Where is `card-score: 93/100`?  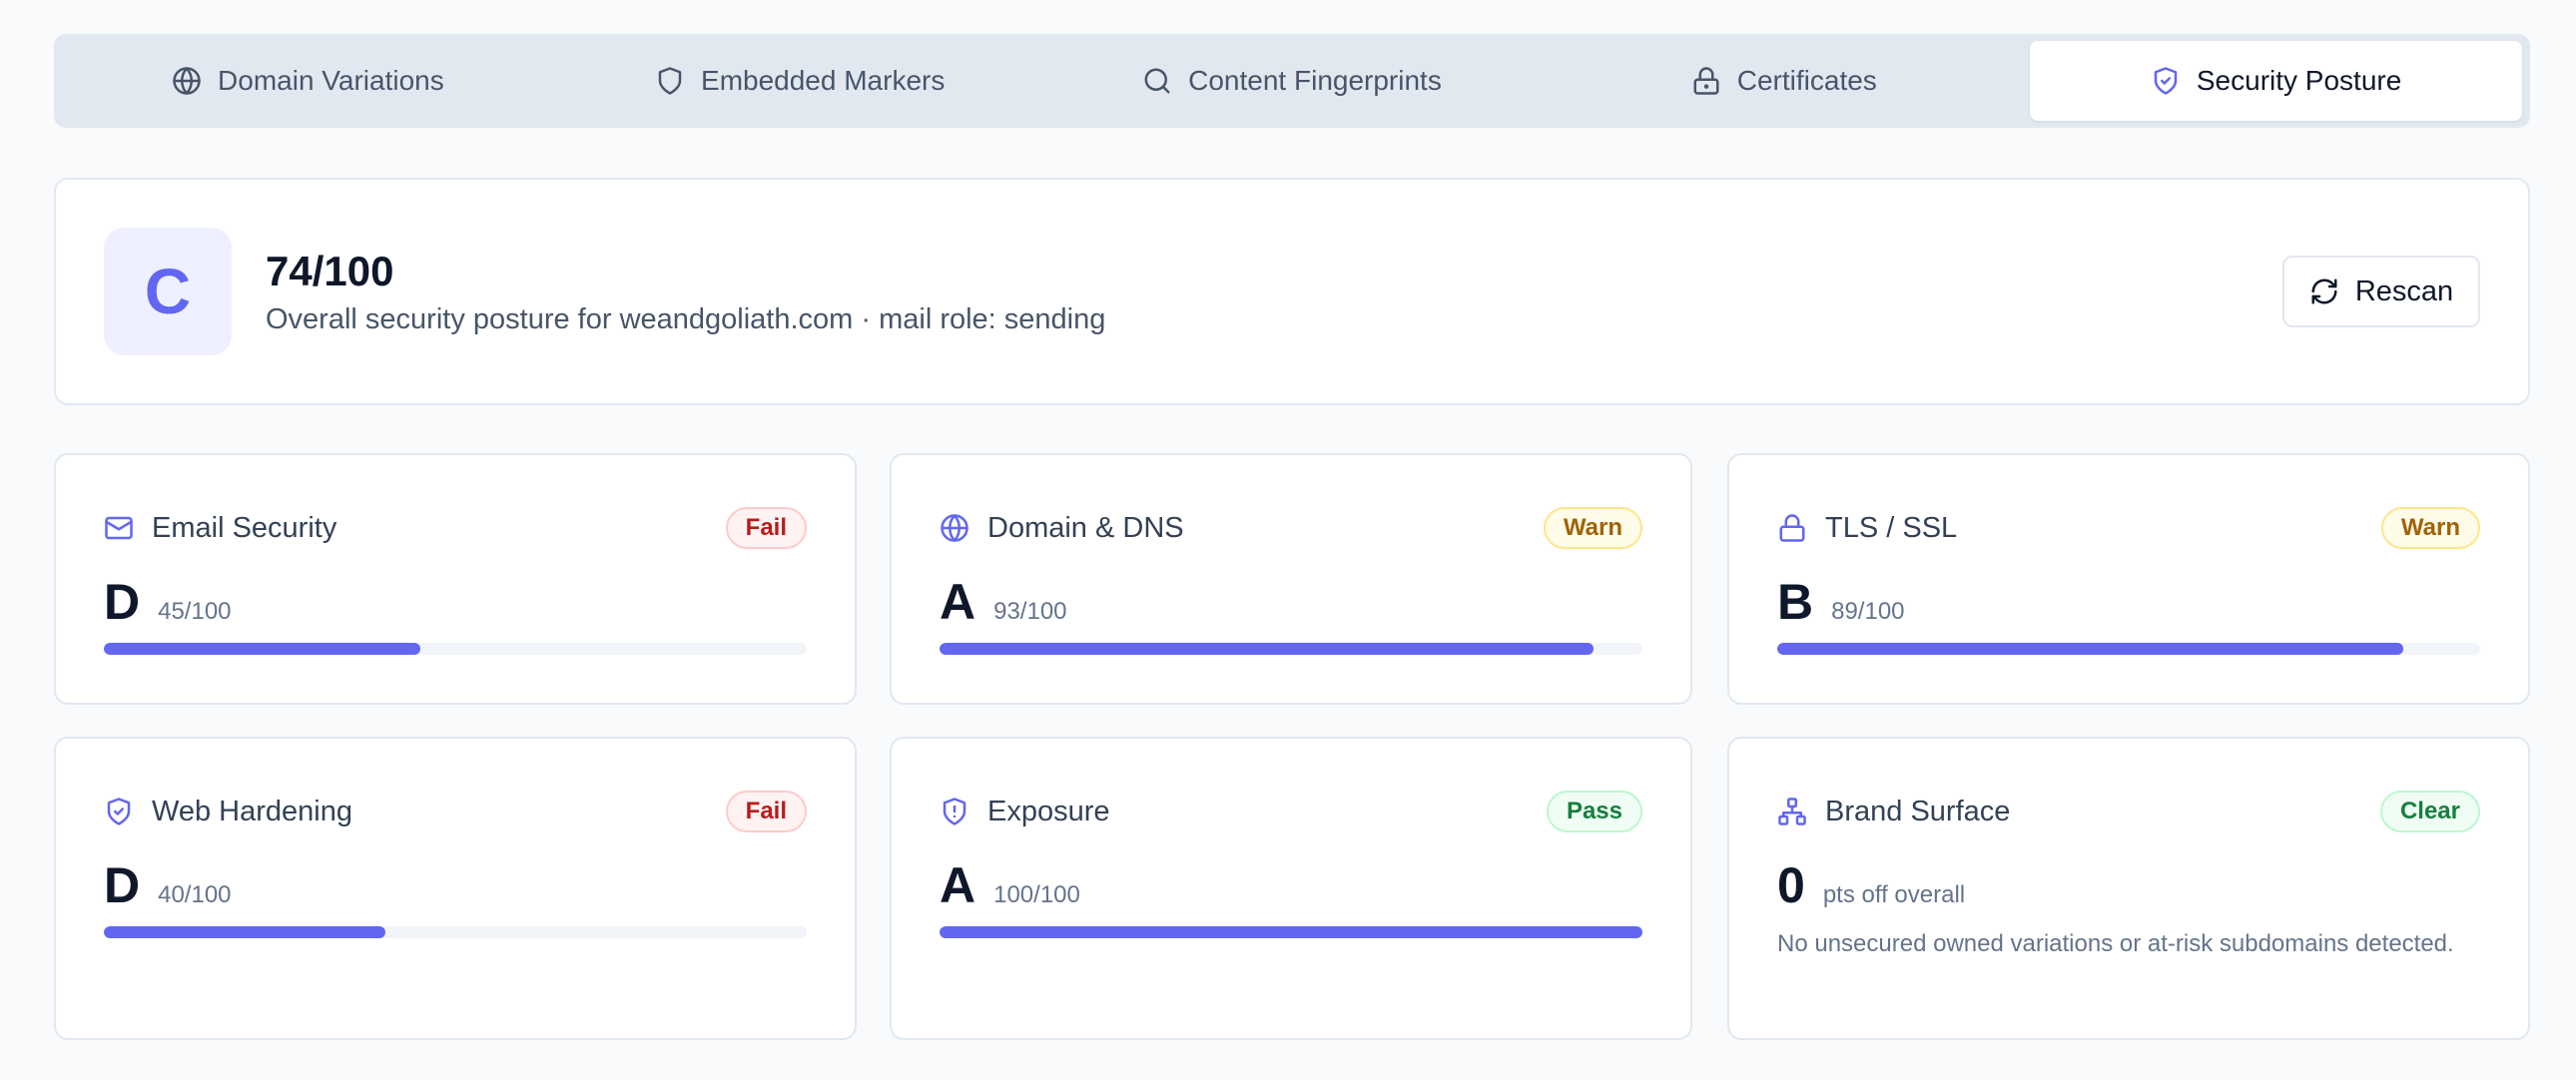
card-score: 93/100 is located at coordinates (1030, 611).